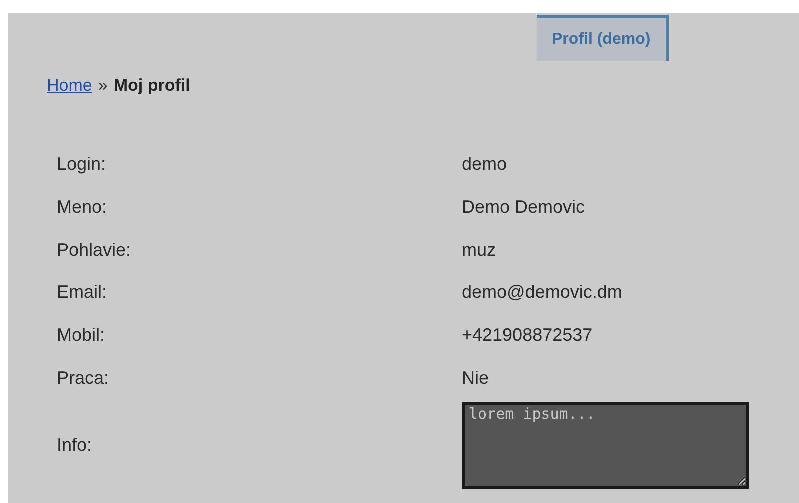  Describe the element at coordinates (83, 378) in the screenshot. I see `field-label: Praca:` at that location.